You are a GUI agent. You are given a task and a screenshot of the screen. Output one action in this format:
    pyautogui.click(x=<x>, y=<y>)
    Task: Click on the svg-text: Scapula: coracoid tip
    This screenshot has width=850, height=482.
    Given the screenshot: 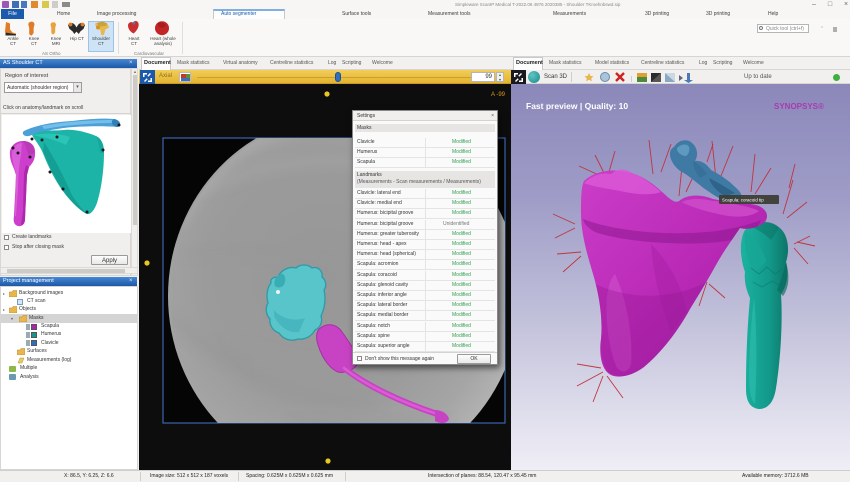 What is the action you would take?
    pyautogui.click(x=743, y=200)
    